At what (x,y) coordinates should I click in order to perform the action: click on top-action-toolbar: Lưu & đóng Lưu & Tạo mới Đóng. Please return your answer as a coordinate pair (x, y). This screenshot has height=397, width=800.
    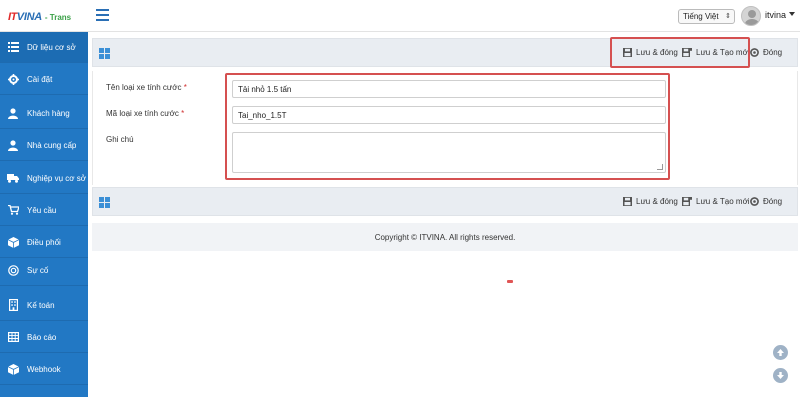
    Looking at the image, I should click on (445, 52).